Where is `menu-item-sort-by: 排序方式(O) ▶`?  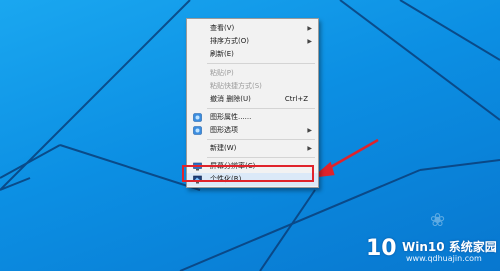
menu-item-sort-by: 排序方式(O) ▶ is located at coordinates (252, 41).